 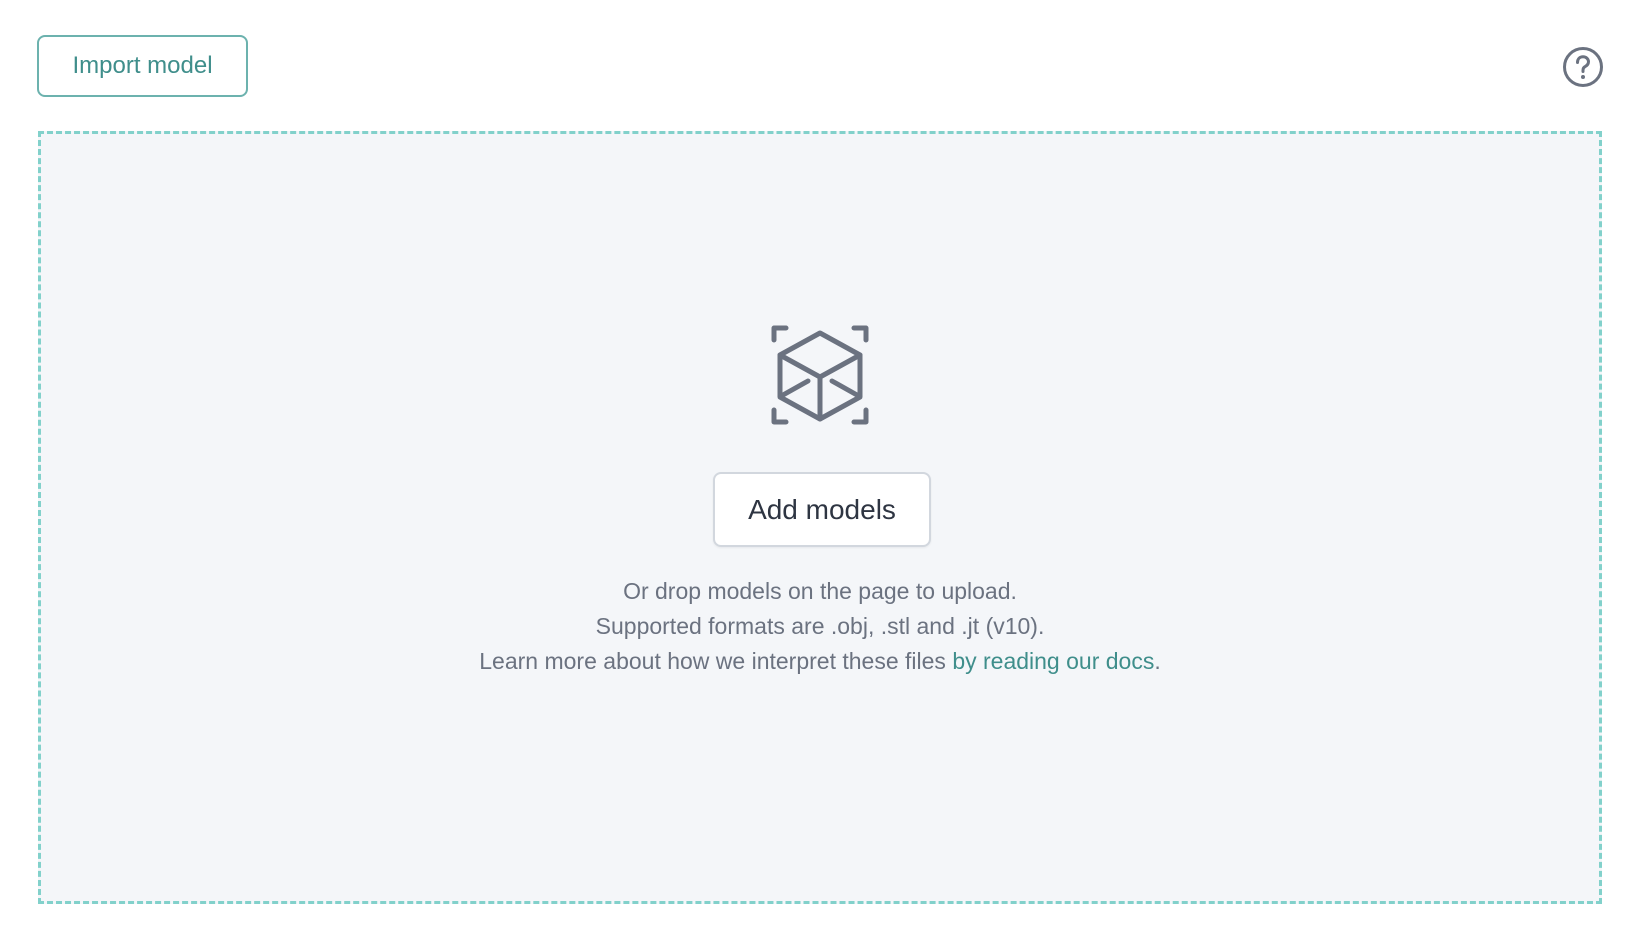 I want to click on help-button, so click(x=1583, y=67).